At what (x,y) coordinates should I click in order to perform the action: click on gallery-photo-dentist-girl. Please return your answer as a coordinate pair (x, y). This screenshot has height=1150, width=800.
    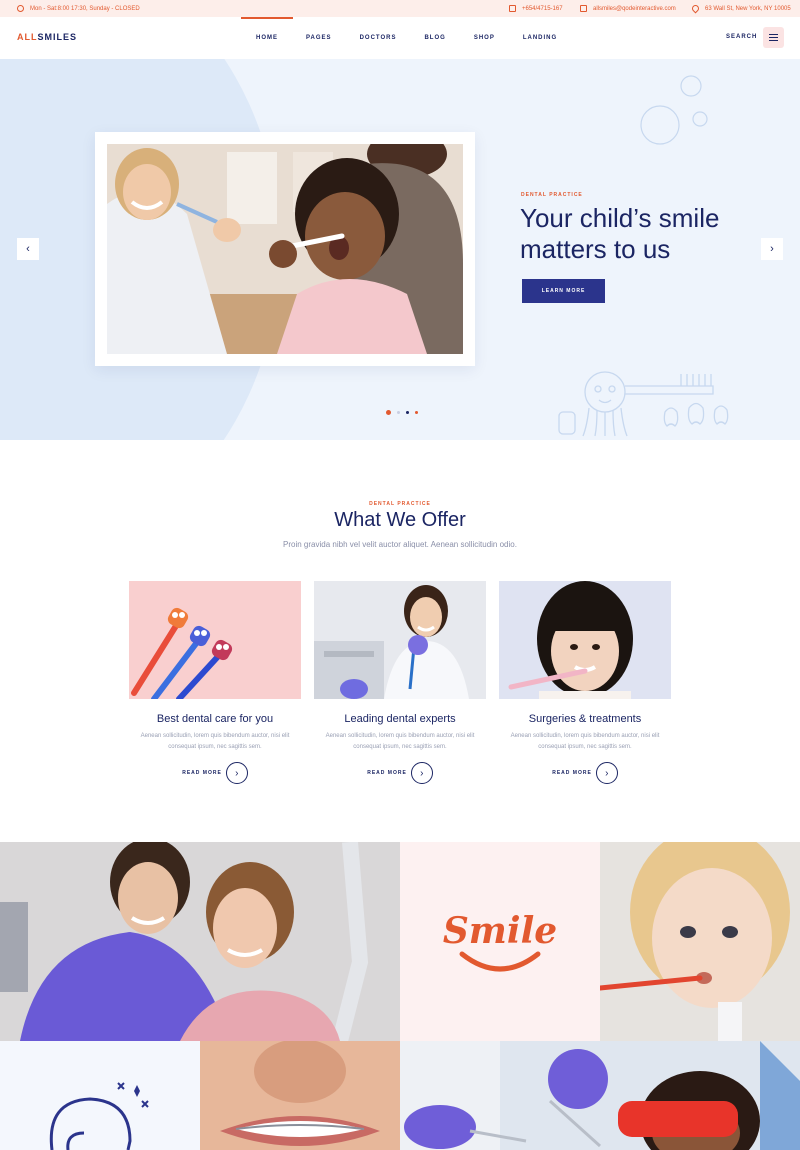
    Looking at the image, I should click on (200, 941).